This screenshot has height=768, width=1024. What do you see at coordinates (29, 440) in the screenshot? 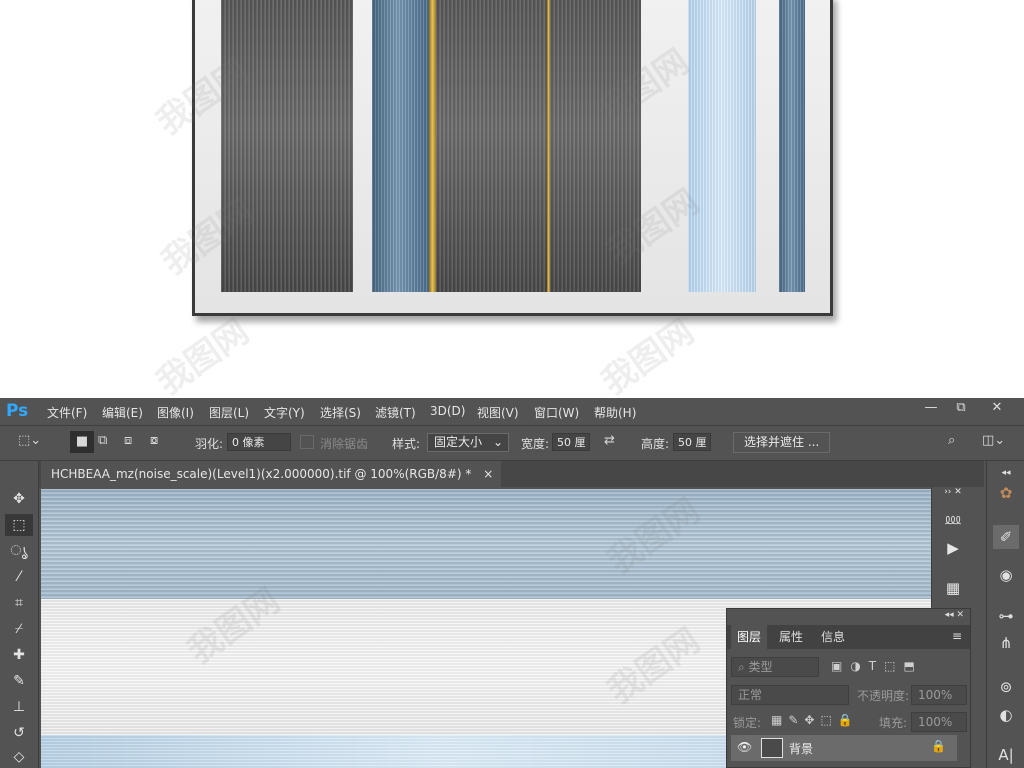
I see `marquee-tool-preset-icon: ⬚⌄` at bounding box center [29, 440].